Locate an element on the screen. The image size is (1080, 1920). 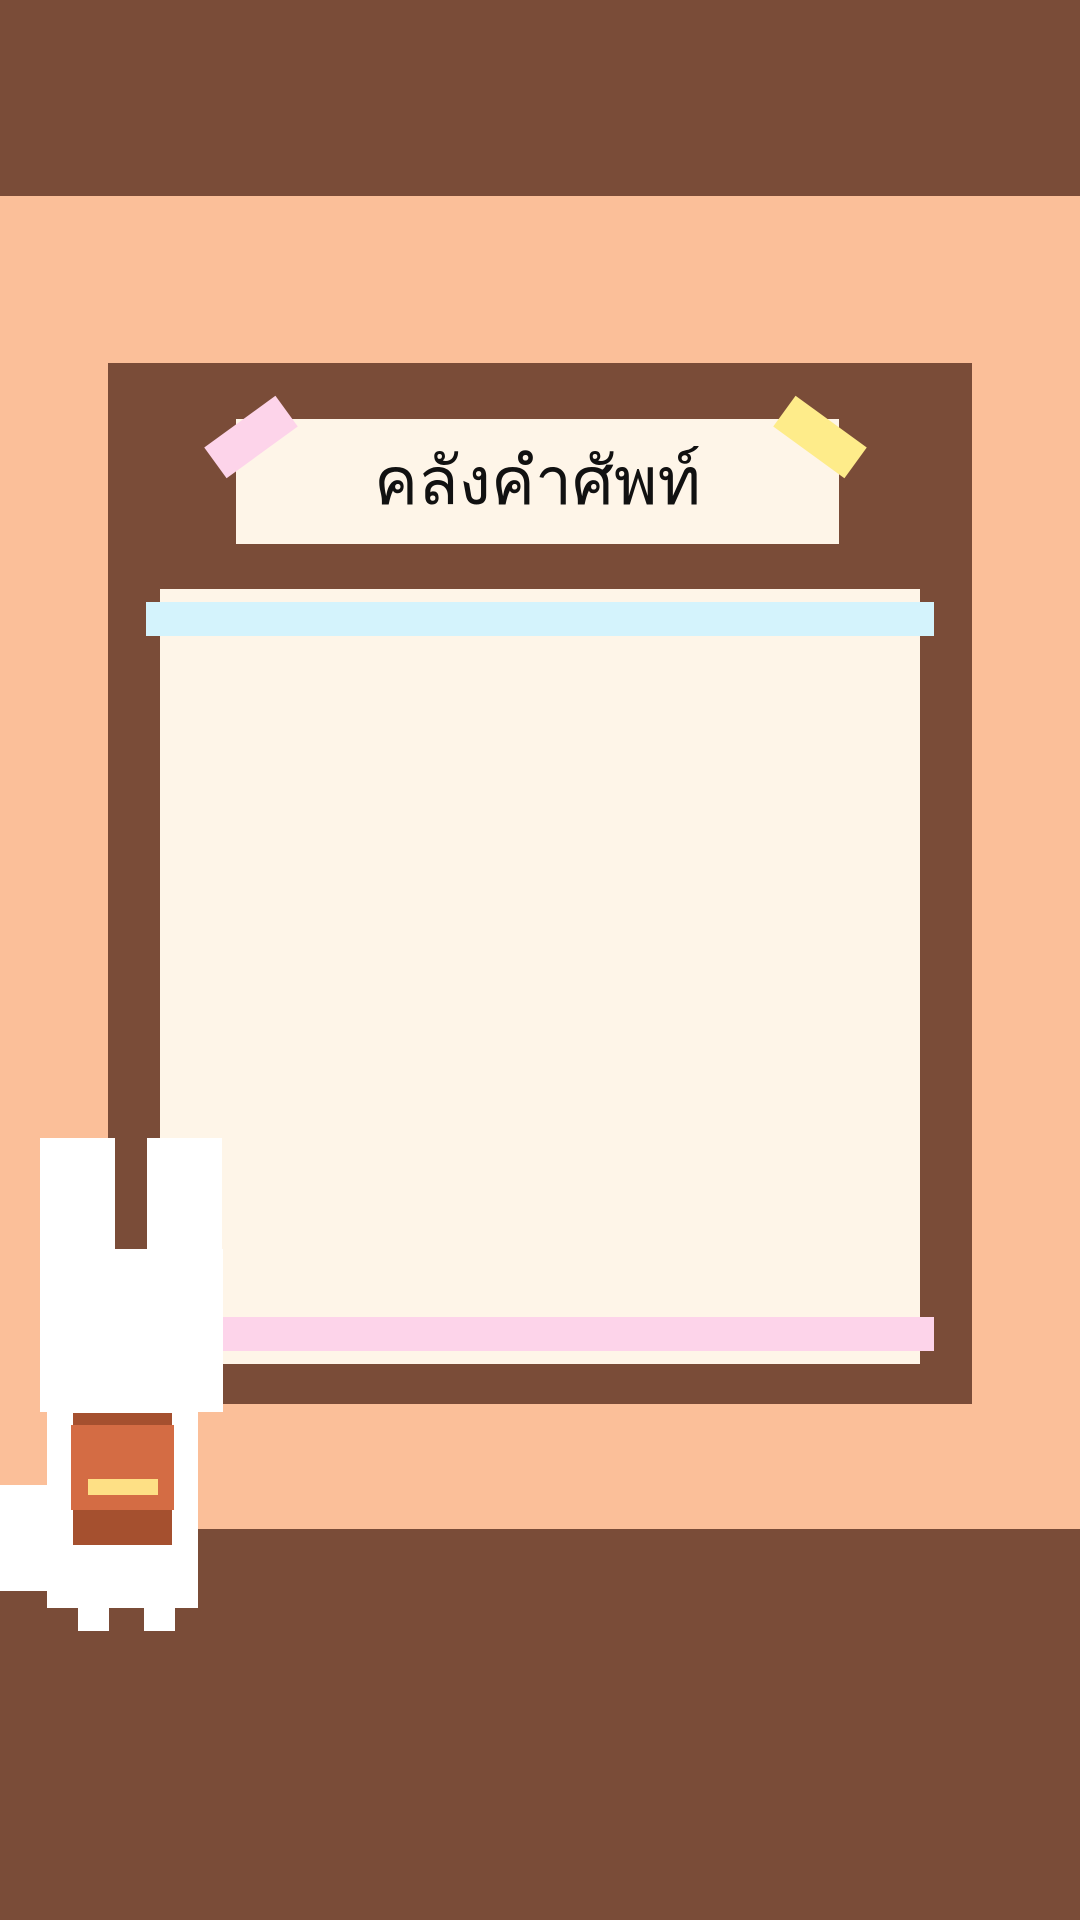
paper-tape-bottom is located at coordinates (540, 1334).